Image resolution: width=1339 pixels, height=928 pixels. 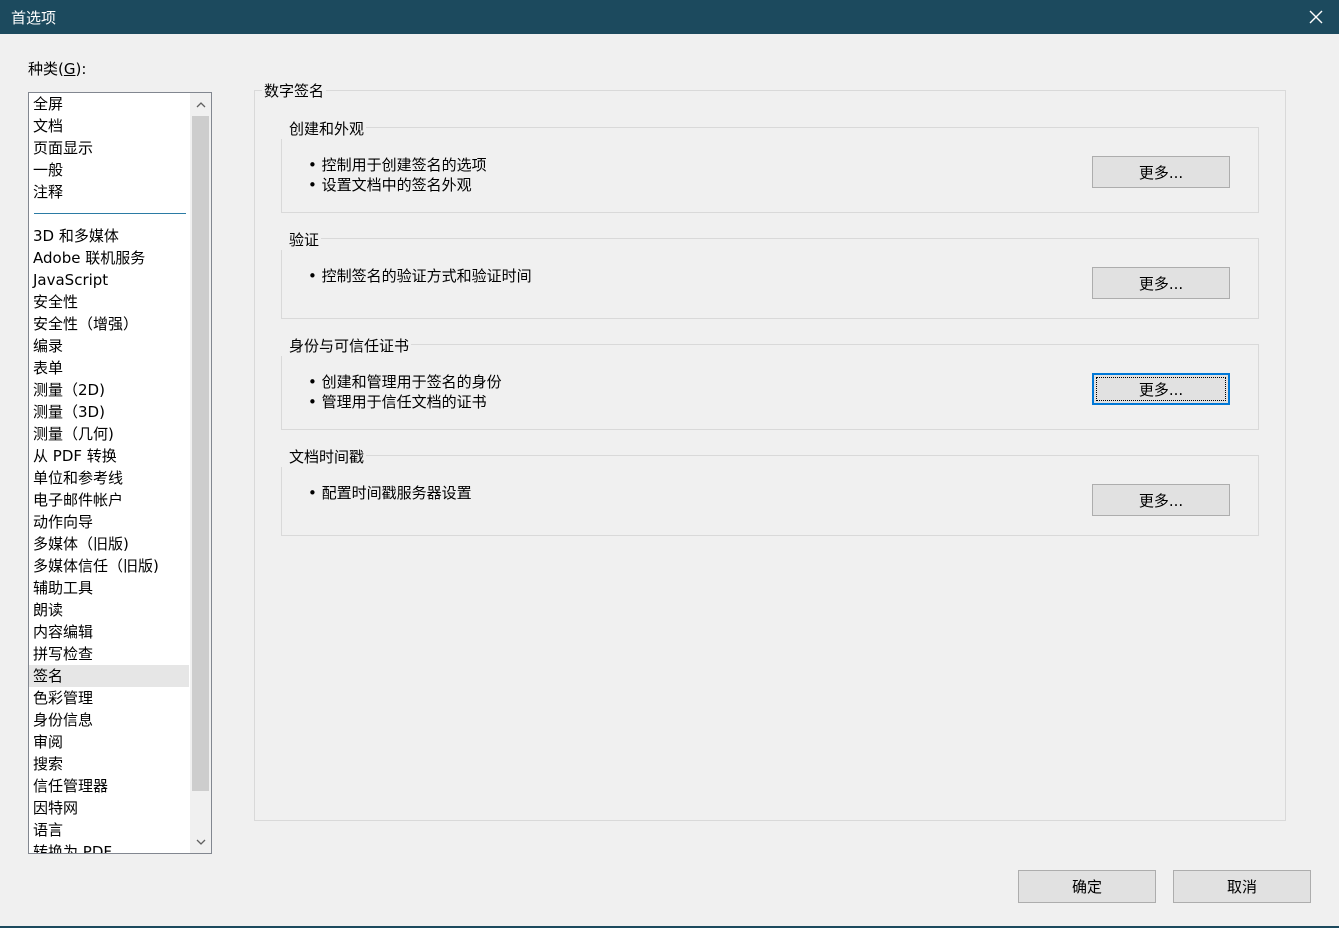 I want to click on list-item: 辅助工具, so click(x=109, y=588).